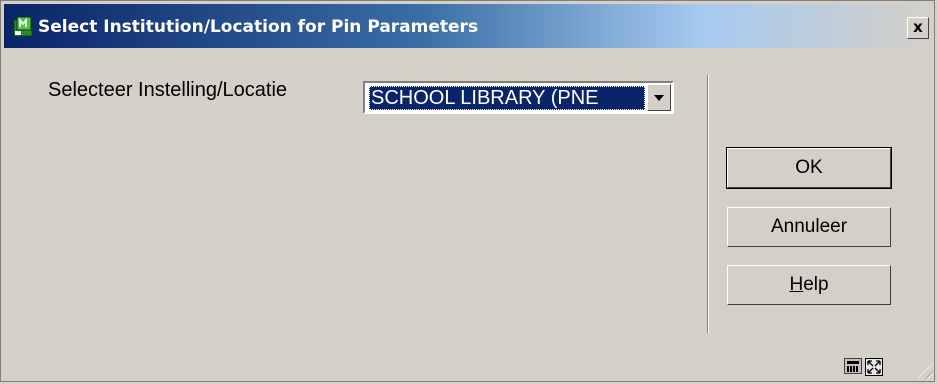 The image size is (937, 384). Describe the element at coordinates (874, 367) in the screenshot. I see `resize-icon` at that location.